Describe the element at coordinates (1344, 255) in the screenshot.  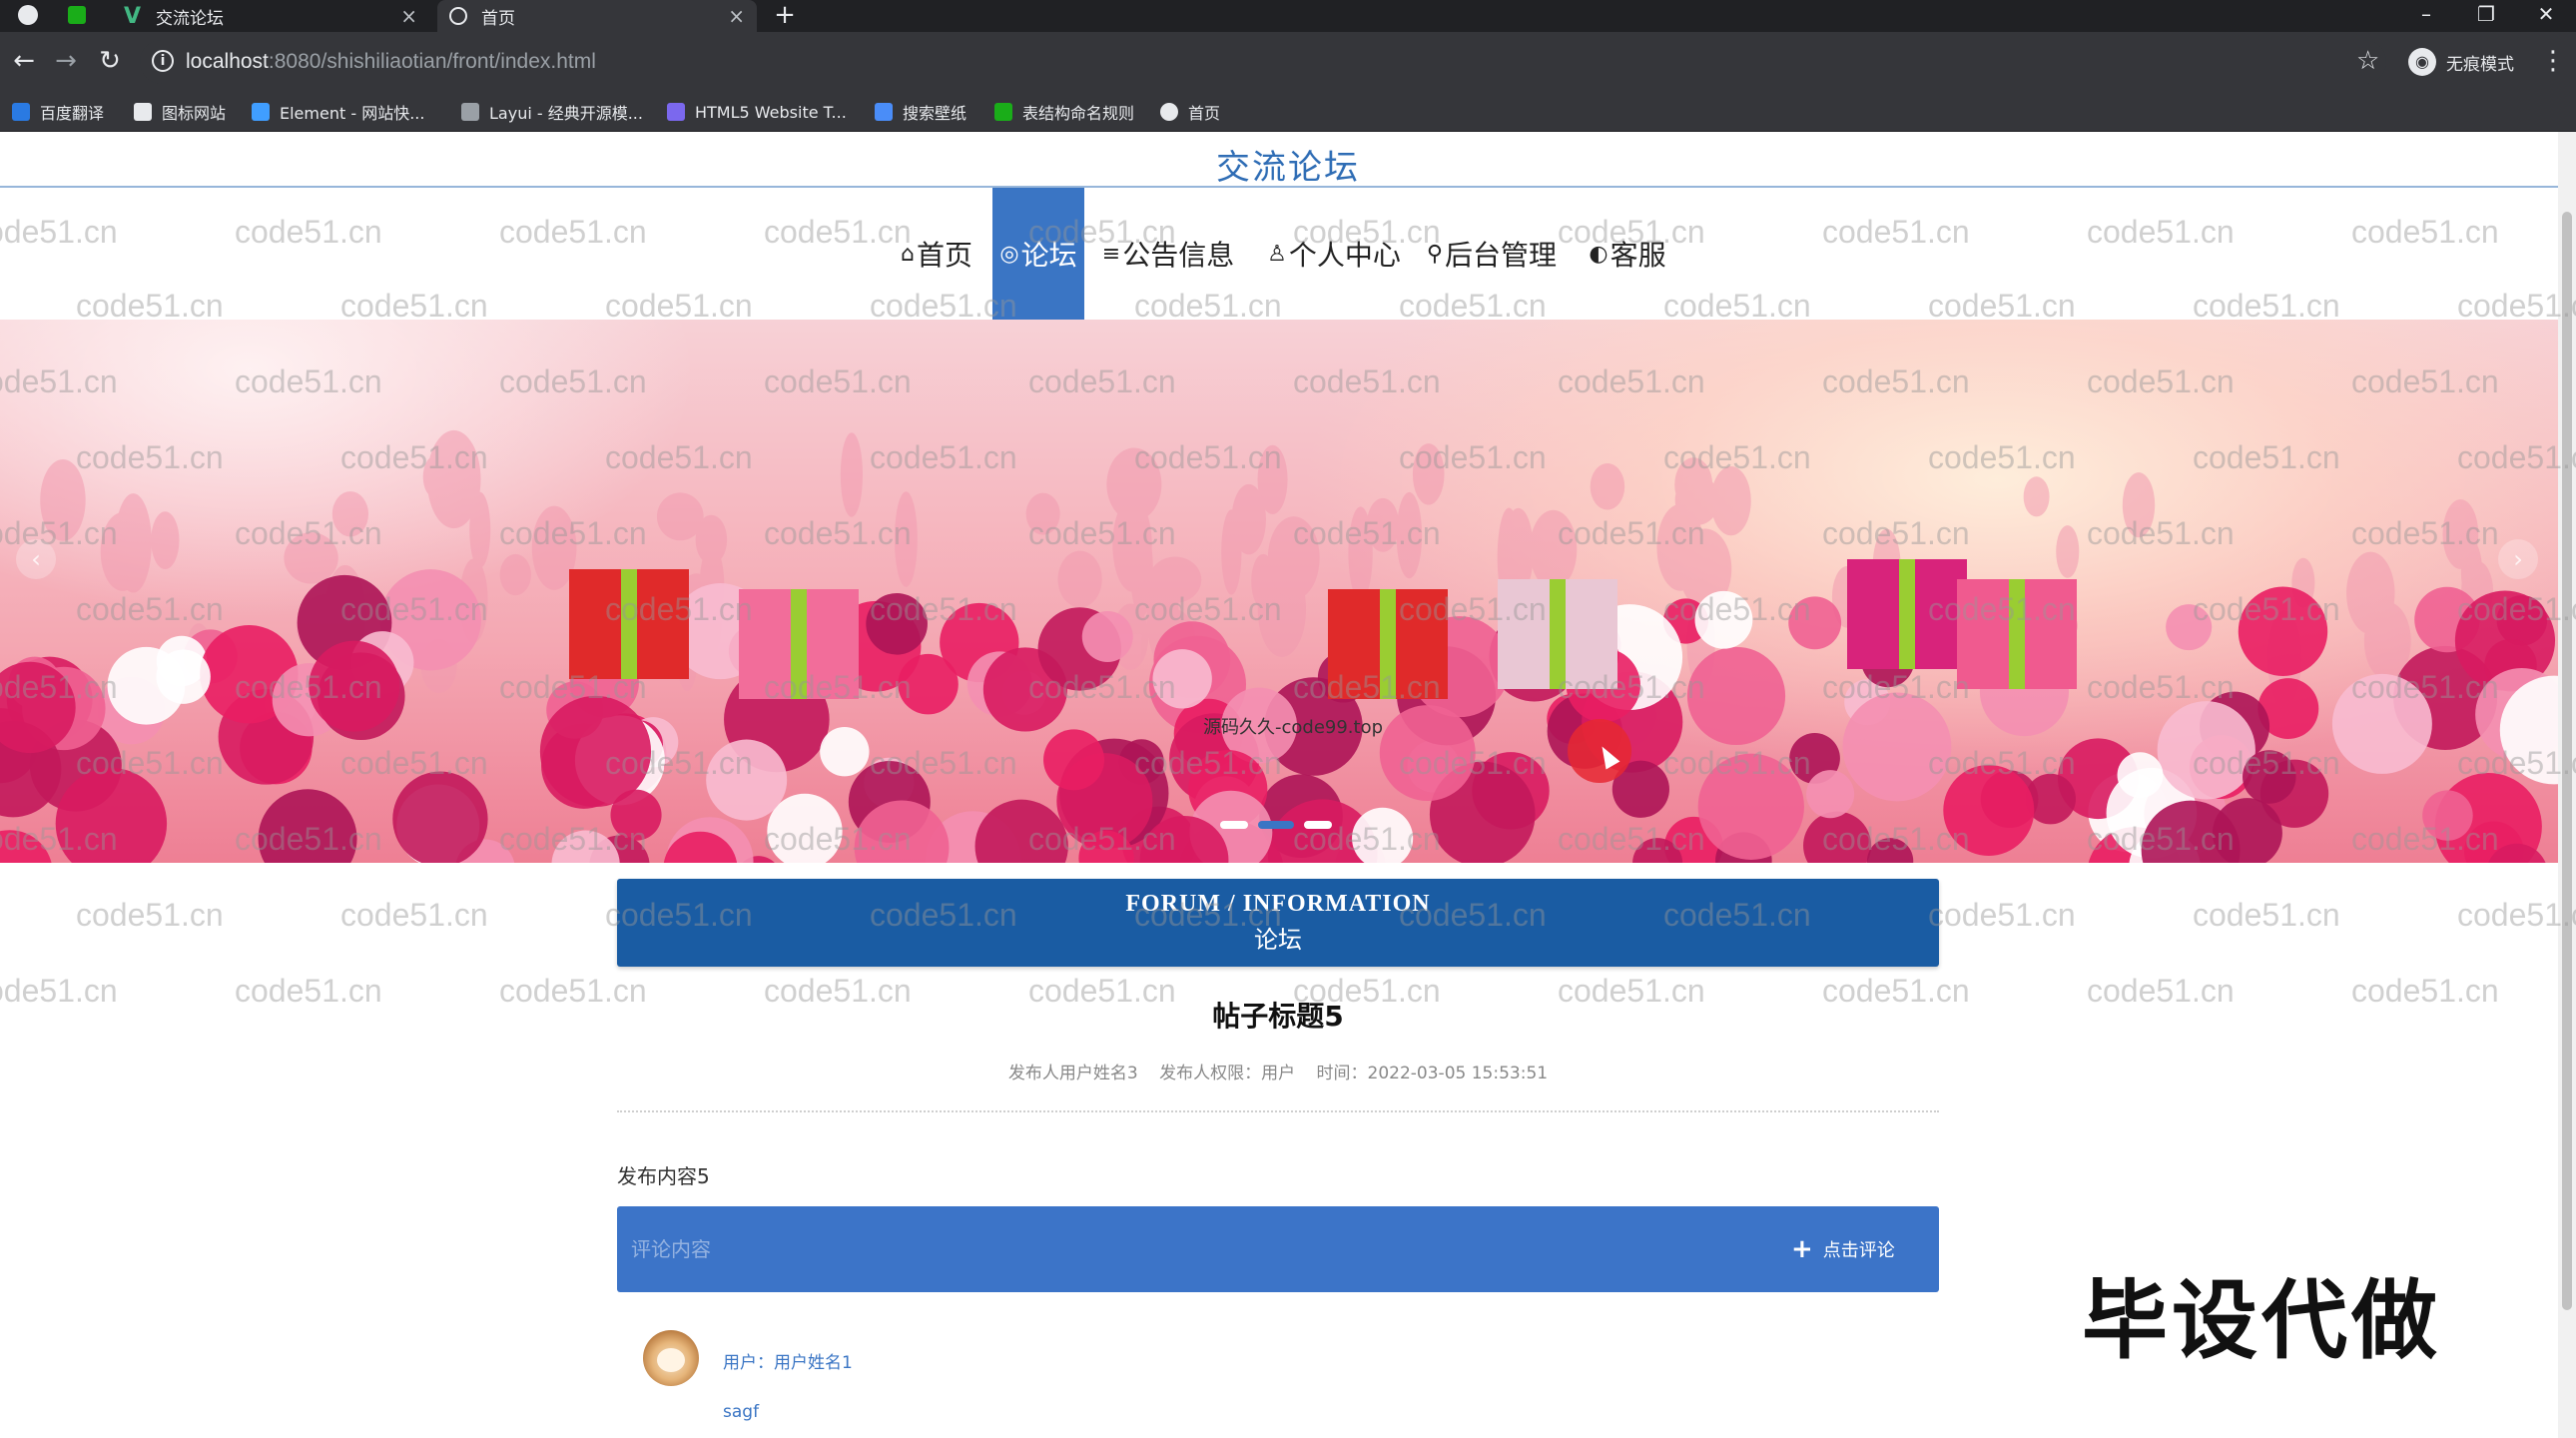
I see `nav-label: 个人中心` at that location.